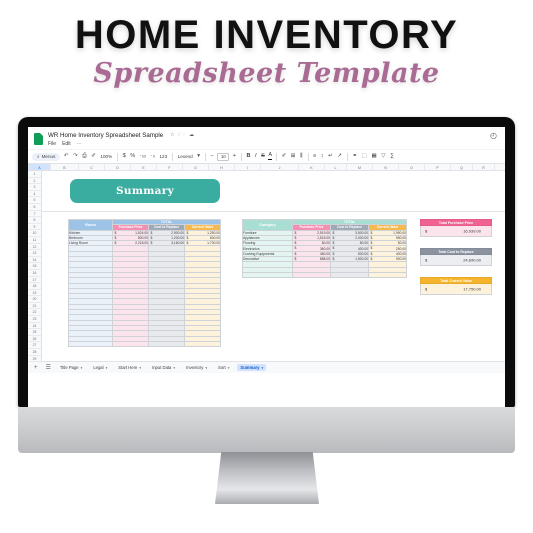  Describe the element at coordinates (34, 326) in the screenshot. I see `row-header-24: 24` at that location.